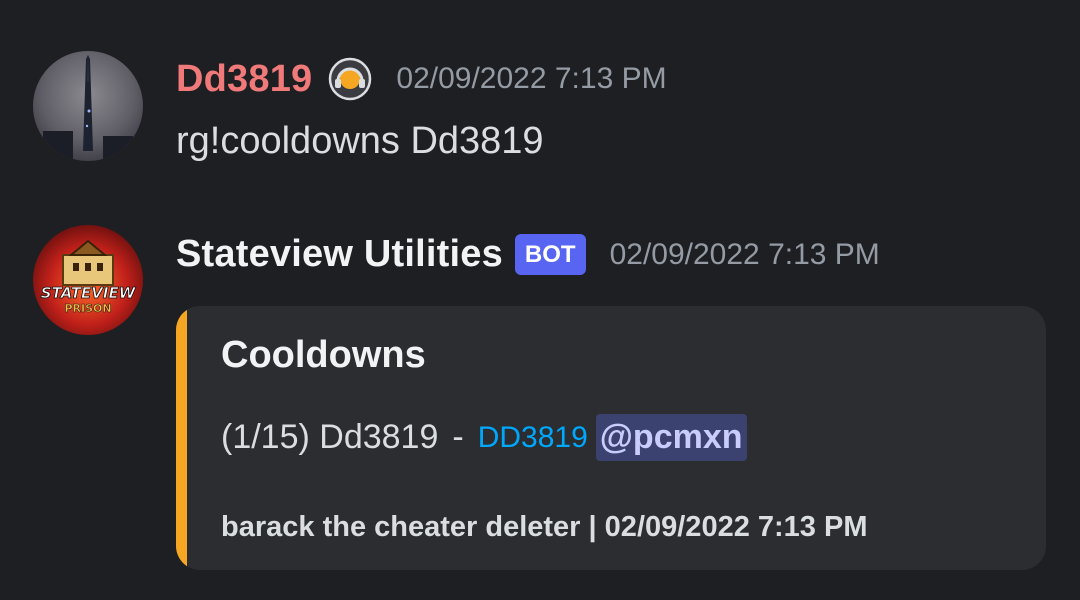 The width and height of the screenshot is (1080, 600). I want to click on user-mention: @pcmxn, so click(671, 437).